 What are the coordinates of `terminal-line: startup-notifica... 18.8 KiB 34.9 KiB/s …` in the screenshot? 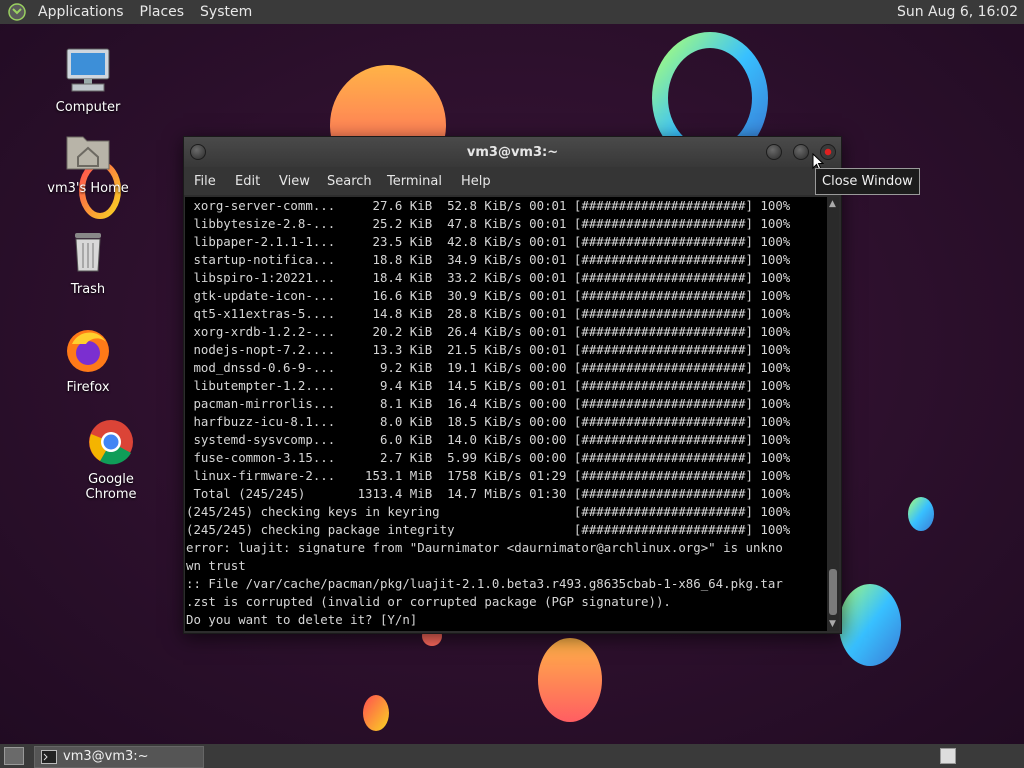 It's located at (488, 259).